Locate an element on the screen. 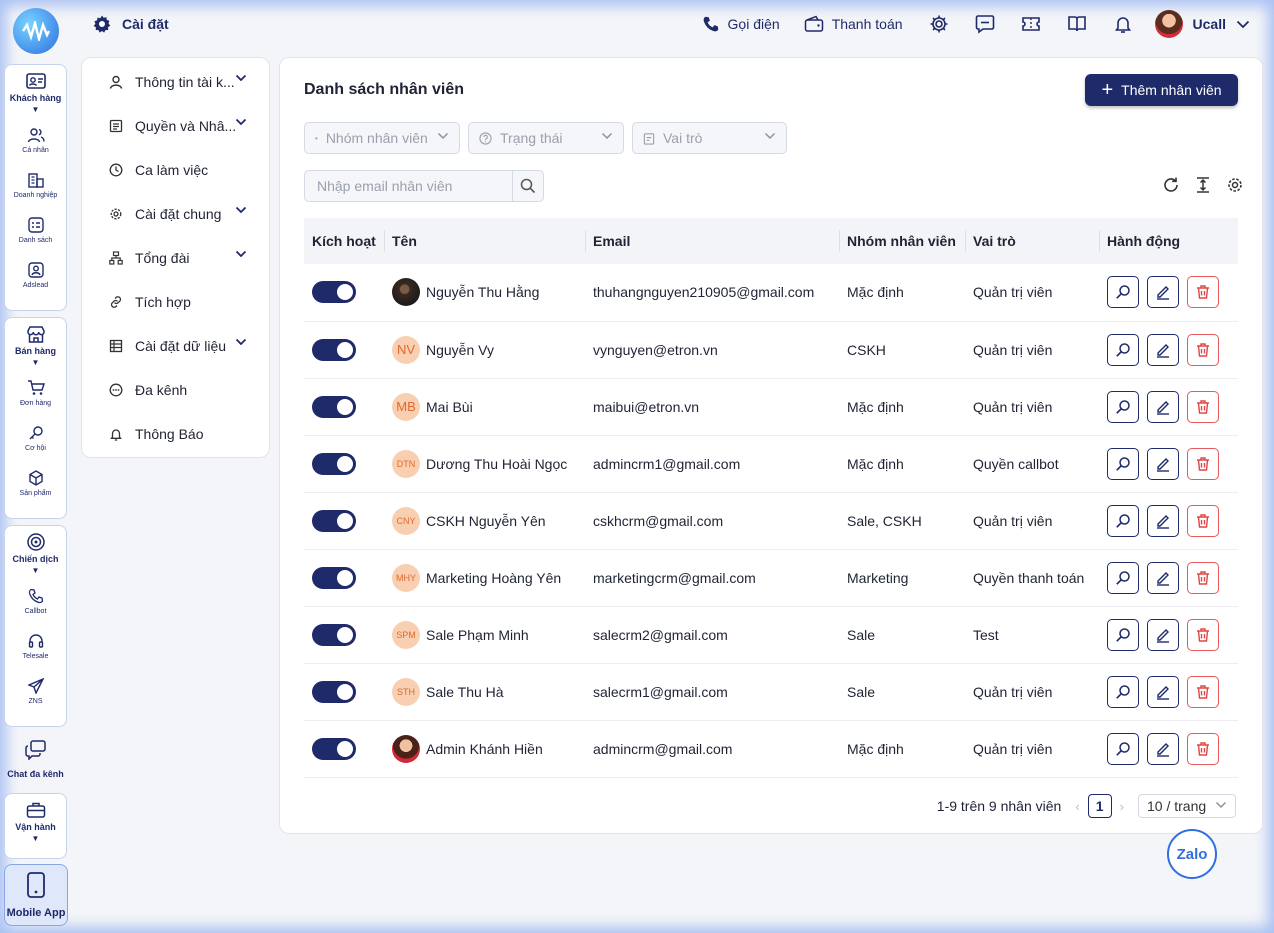 This screenshot has width=1274, height=933. col-role: Vai trò is located at coordinates (1032, 241).